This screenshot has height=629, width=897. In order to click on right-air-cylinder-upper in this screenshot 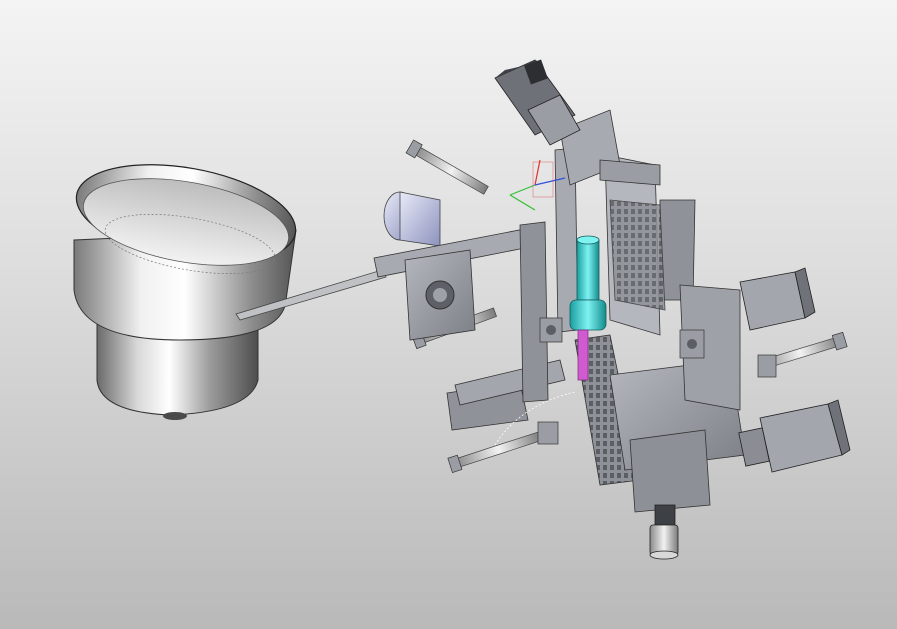, I will do `click(777, 299)`.